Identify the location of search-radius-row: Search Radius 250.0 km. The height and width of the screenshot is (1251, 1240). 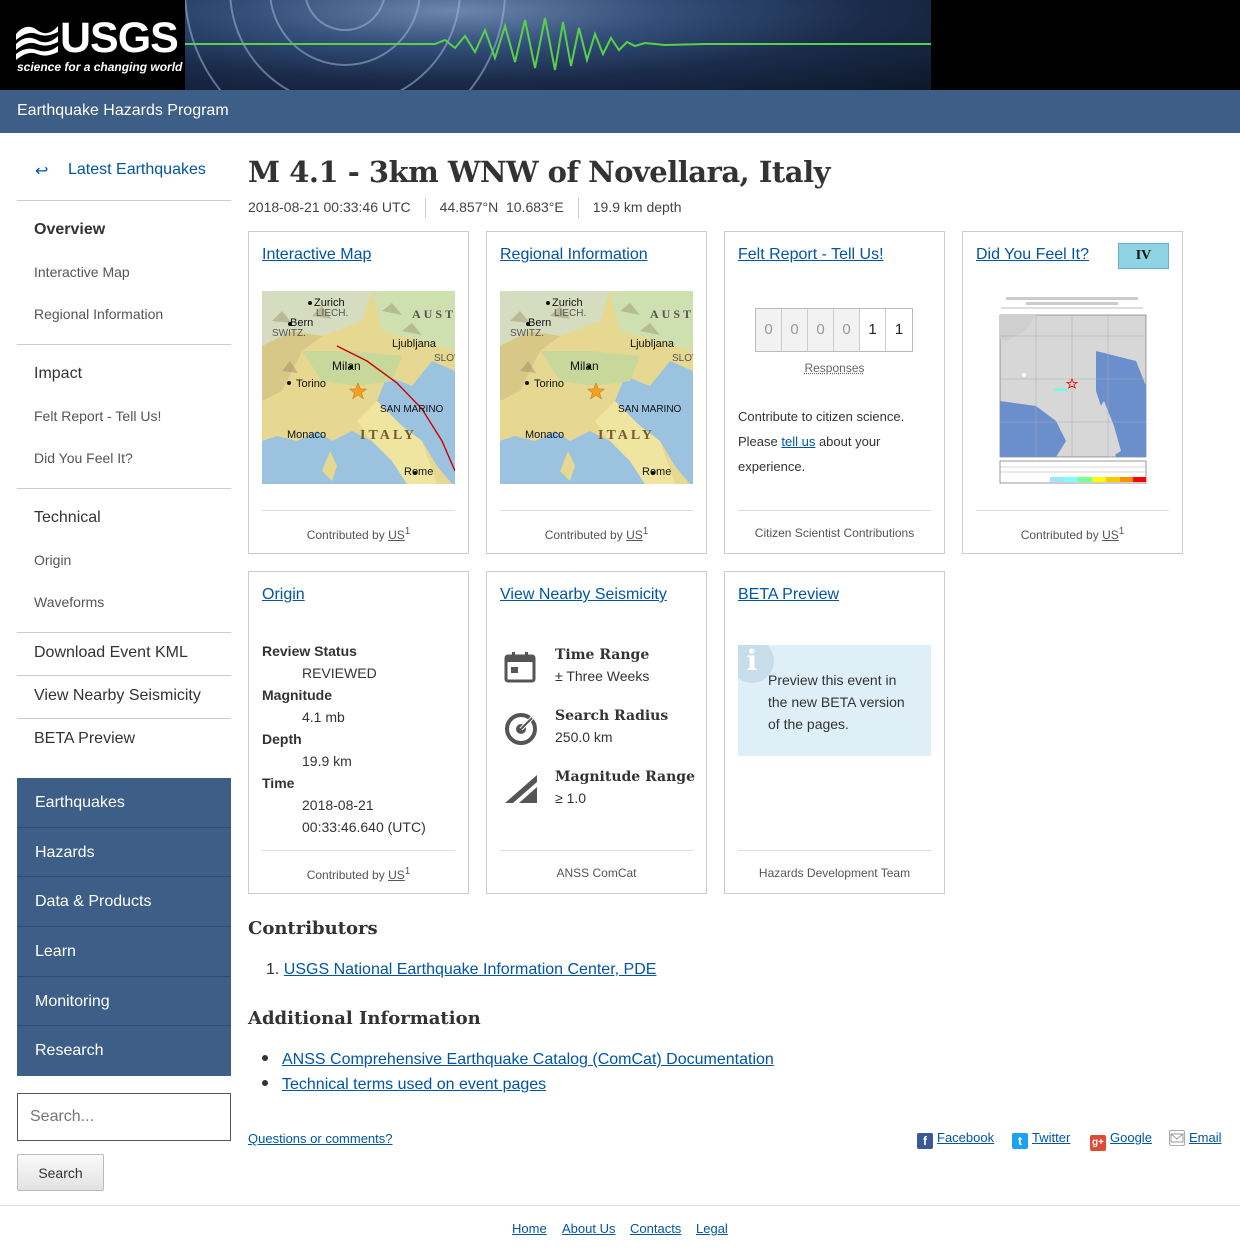
(600, 733).